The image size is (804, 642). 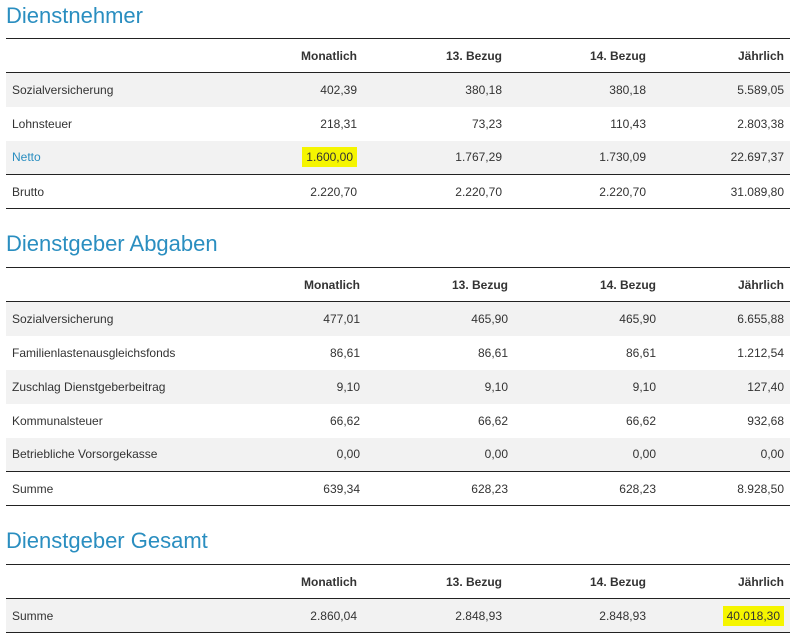 I want to click on cell-value: 31.089,80, so click(x=721, y=191).